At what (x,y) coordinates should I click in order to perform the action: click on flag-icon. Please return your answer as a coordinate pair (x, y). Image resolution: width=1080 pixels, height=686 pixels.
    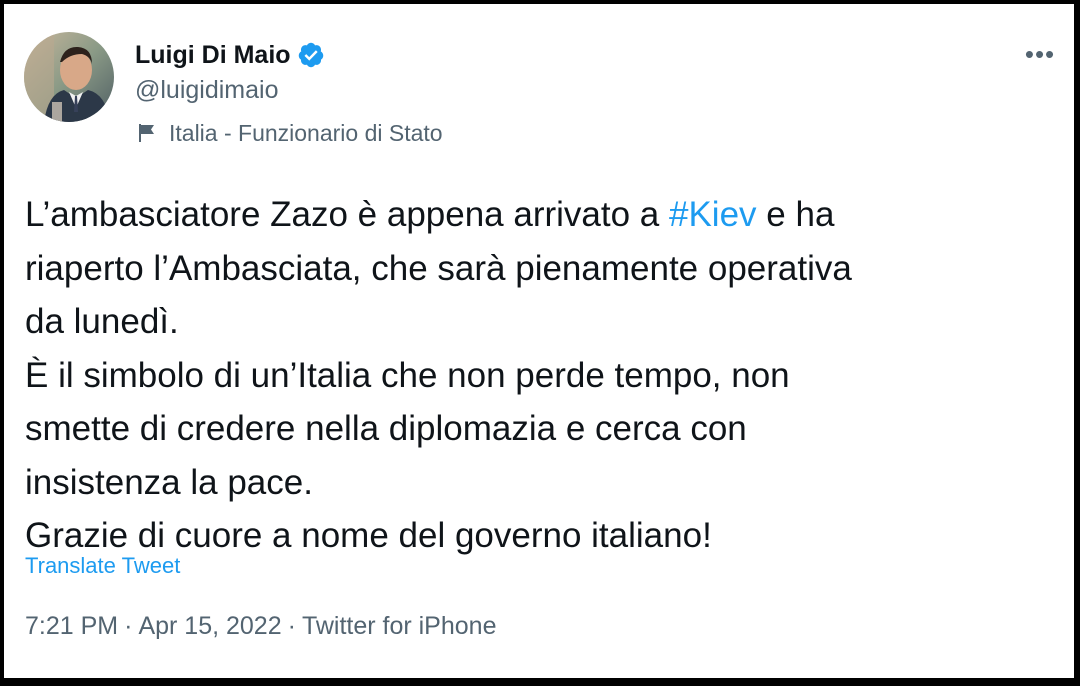
    Looking at the image, I should click on (147, 133).